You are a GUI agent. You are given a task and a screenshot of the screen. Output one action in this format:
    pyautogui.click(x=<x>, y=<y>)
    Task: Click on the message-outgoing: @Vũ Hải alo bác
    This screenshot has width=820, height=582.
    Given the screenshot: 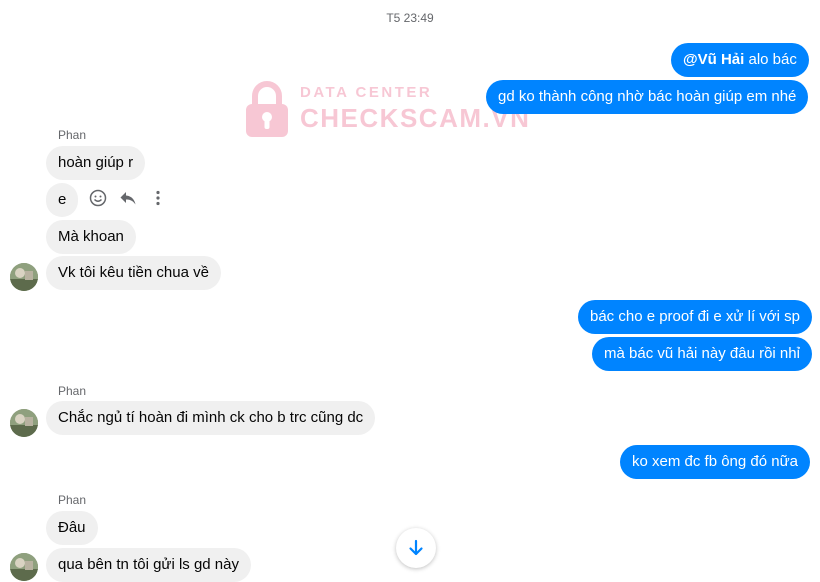 What is the action you would take?
    pyautogui.click(x=740, y=60)
    